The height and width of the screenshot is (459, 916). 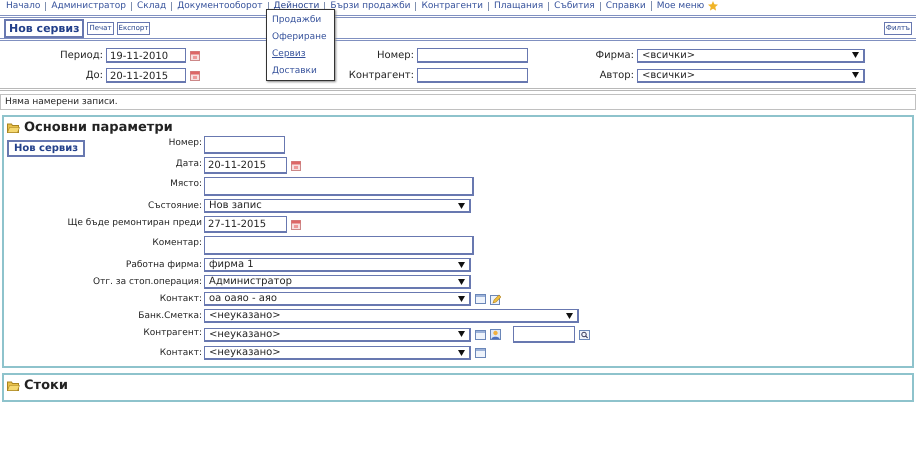 I want to click on menu-link: Плащания, so click(x=518, y=6).